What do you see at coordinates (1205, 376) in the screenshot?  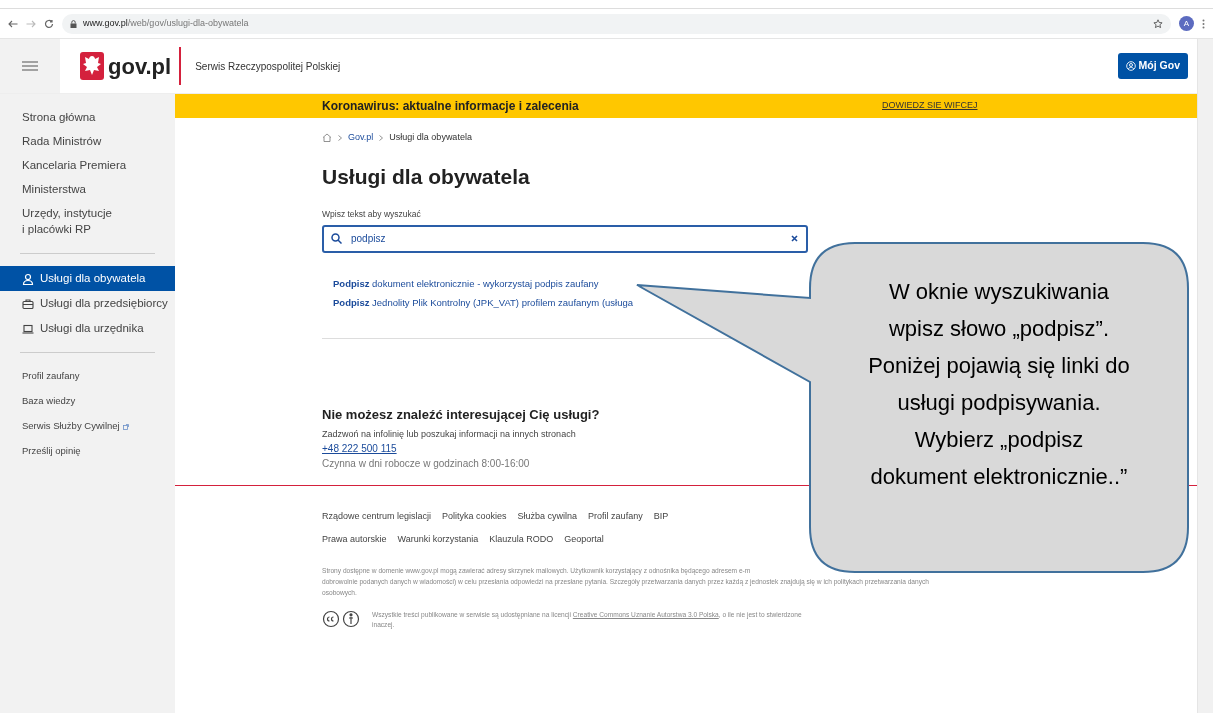 I see `scrollbar` at bounding box center [1205, 376].